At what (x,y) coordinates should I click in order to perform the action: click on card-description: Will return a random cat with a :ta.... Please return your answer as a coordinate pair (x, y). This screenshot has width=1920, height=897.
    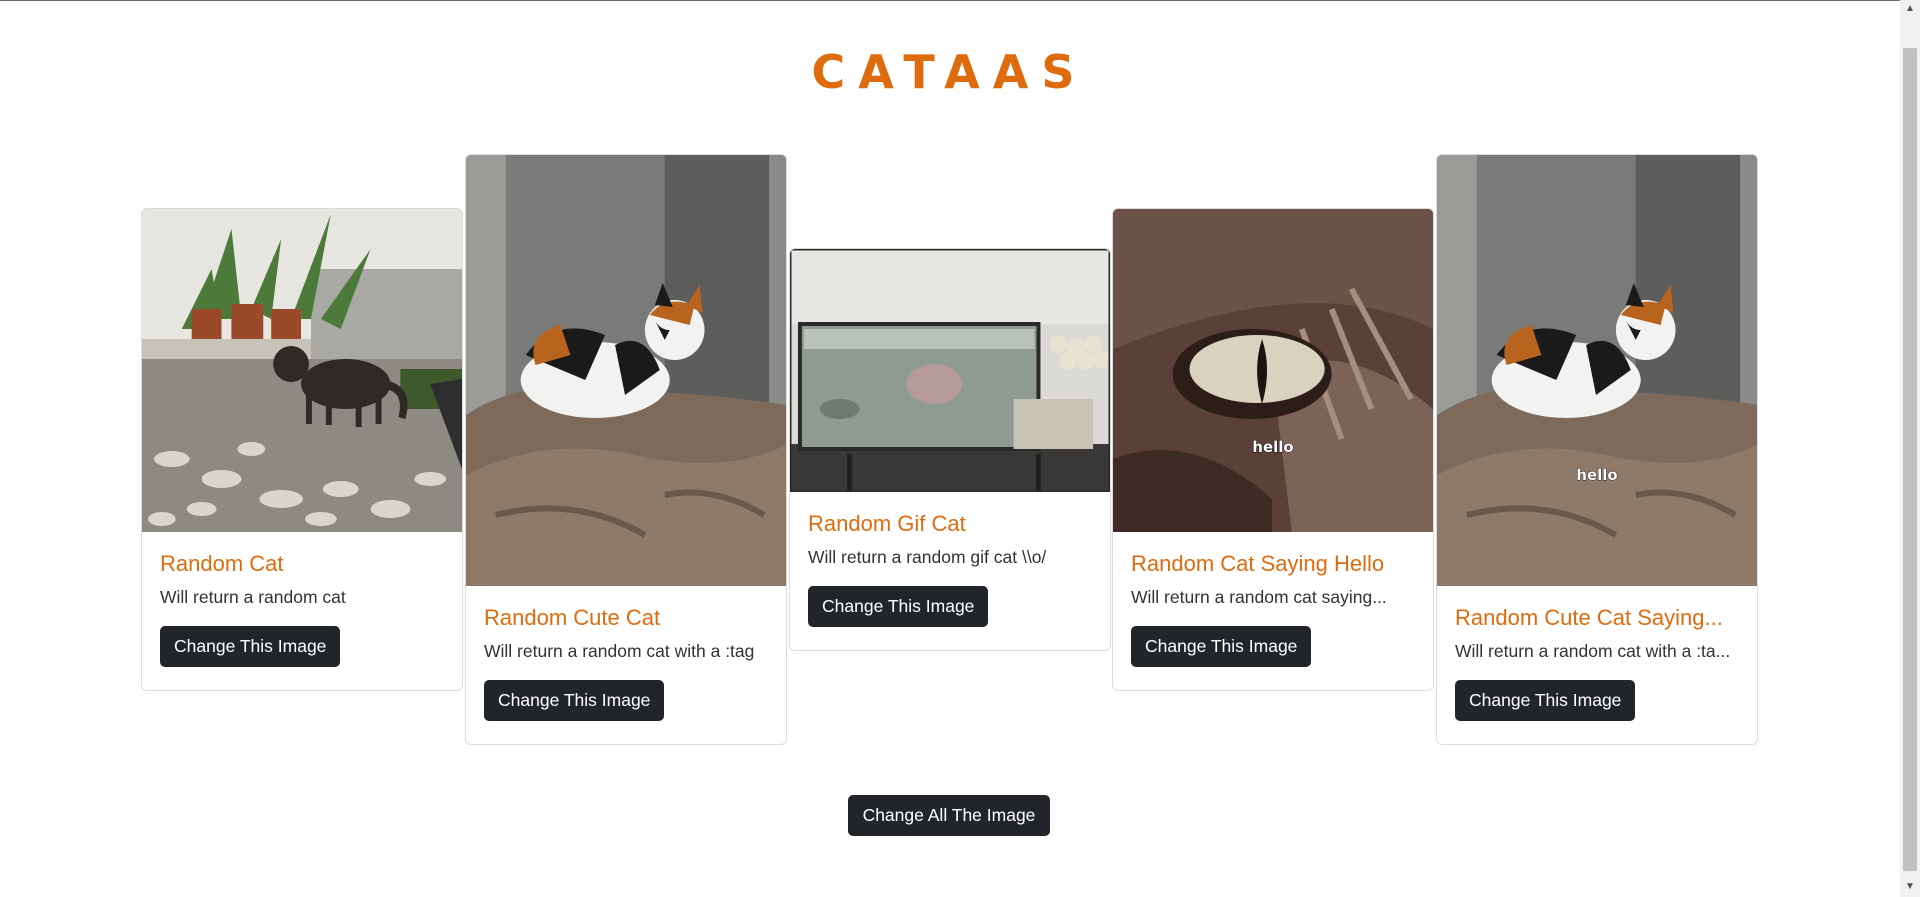
    Looking at the image, I should click on (1593, 651).